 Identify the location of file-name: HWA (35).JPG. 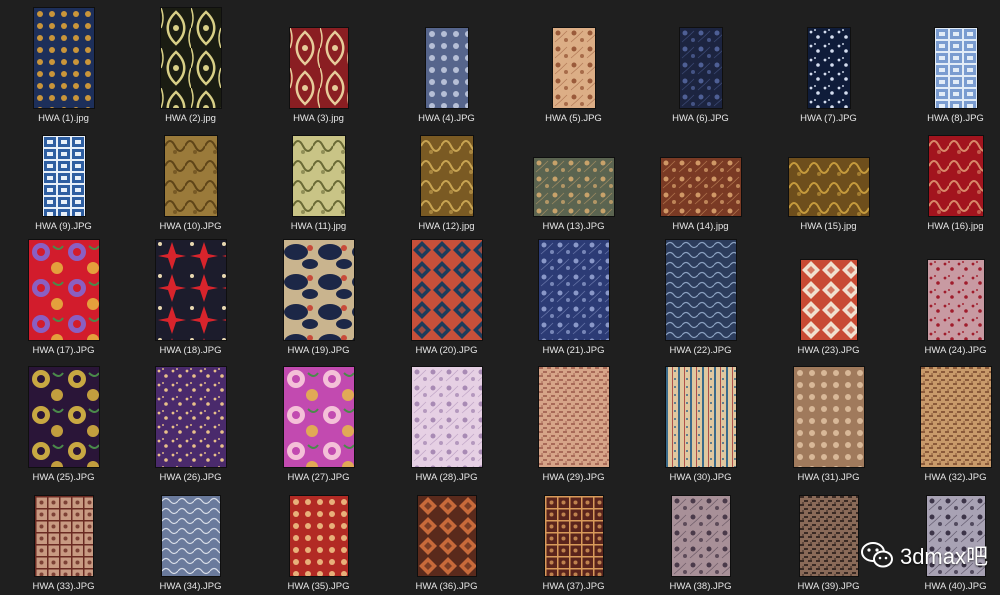
(319, 587).